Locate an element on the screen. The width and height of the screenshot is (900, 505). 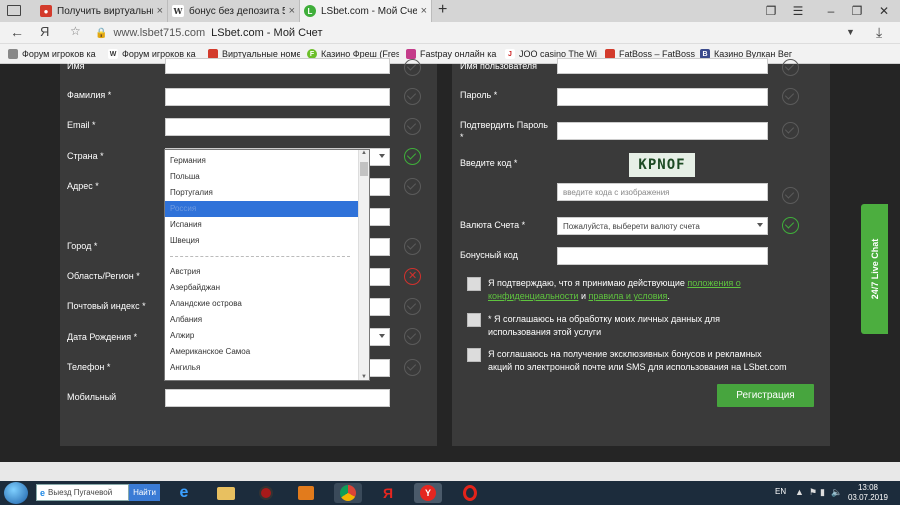
bonus-code-label: Бонусный код is located at coordinates (489, 255).